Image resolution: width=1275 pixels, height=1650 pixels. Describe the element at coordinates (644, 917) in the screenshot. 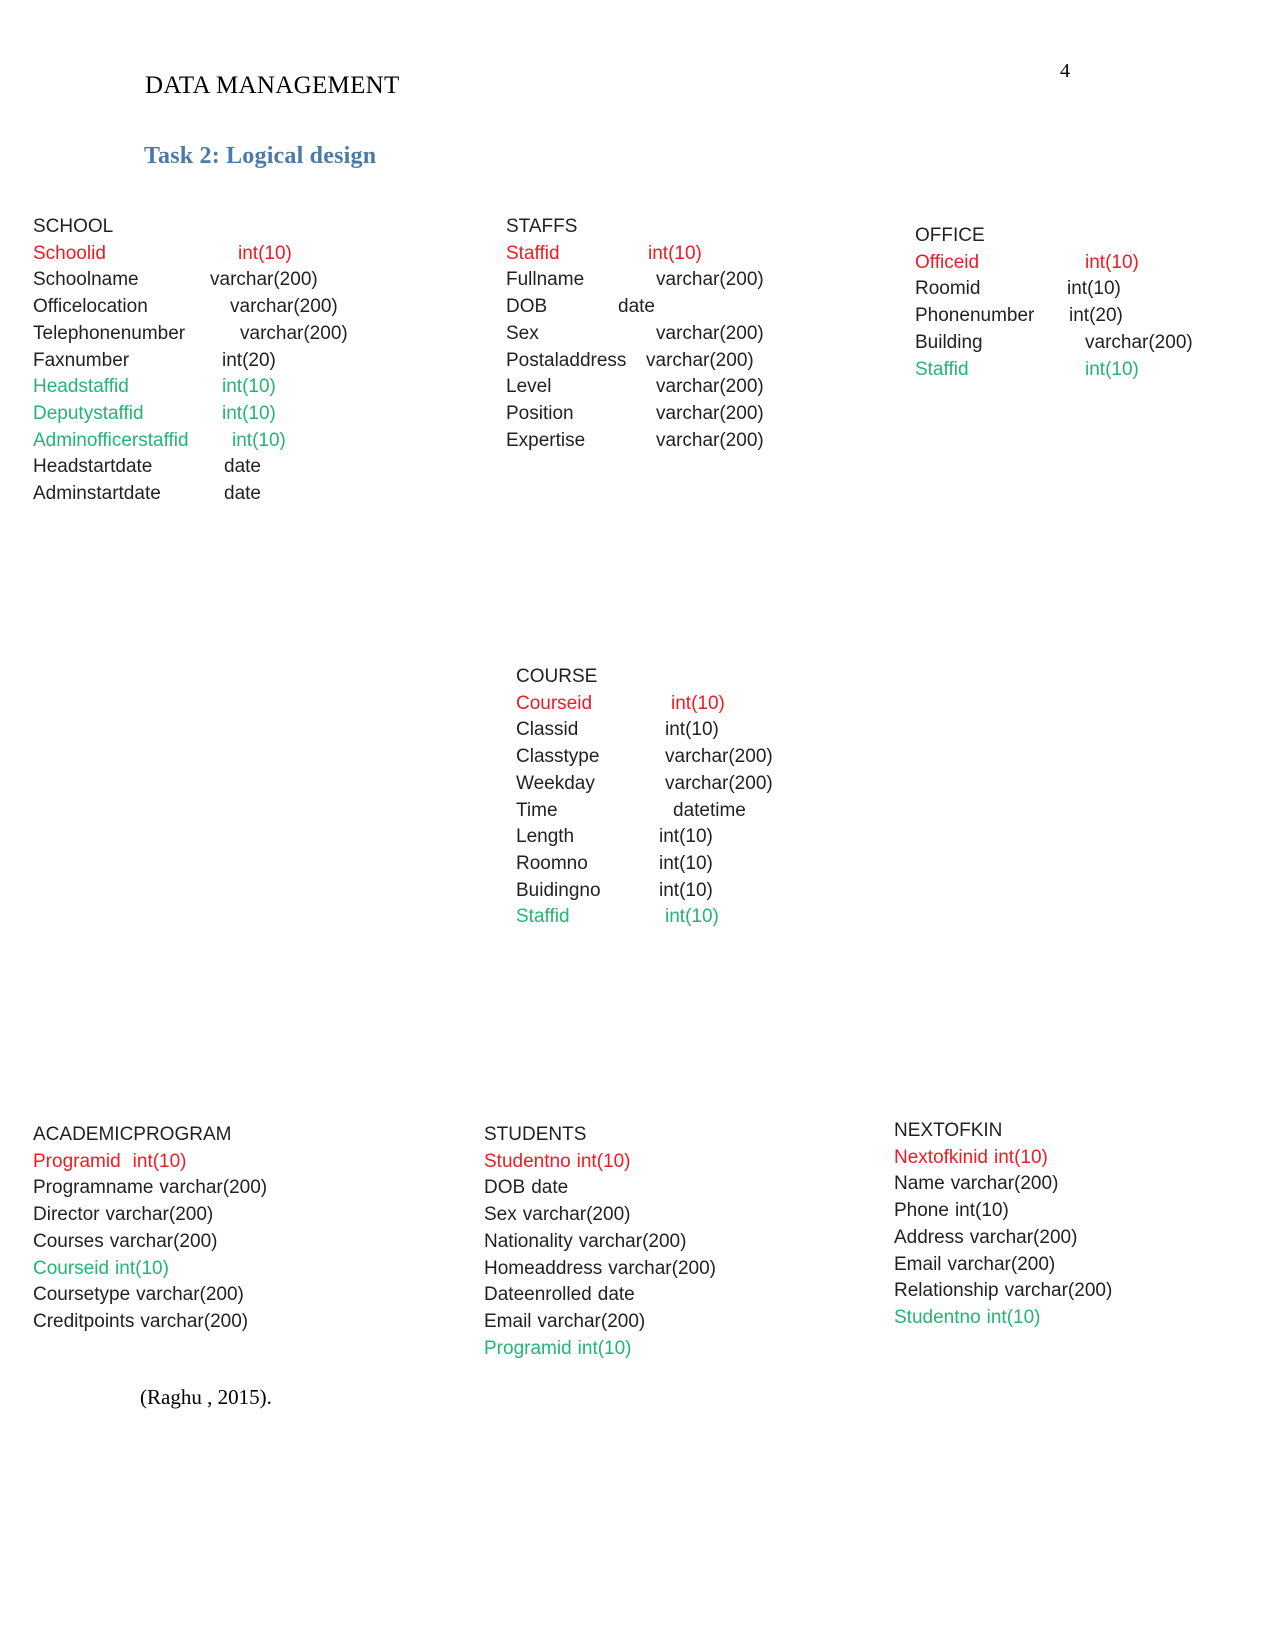

I see `entity-field-row: Staffid int(10)` at that location.